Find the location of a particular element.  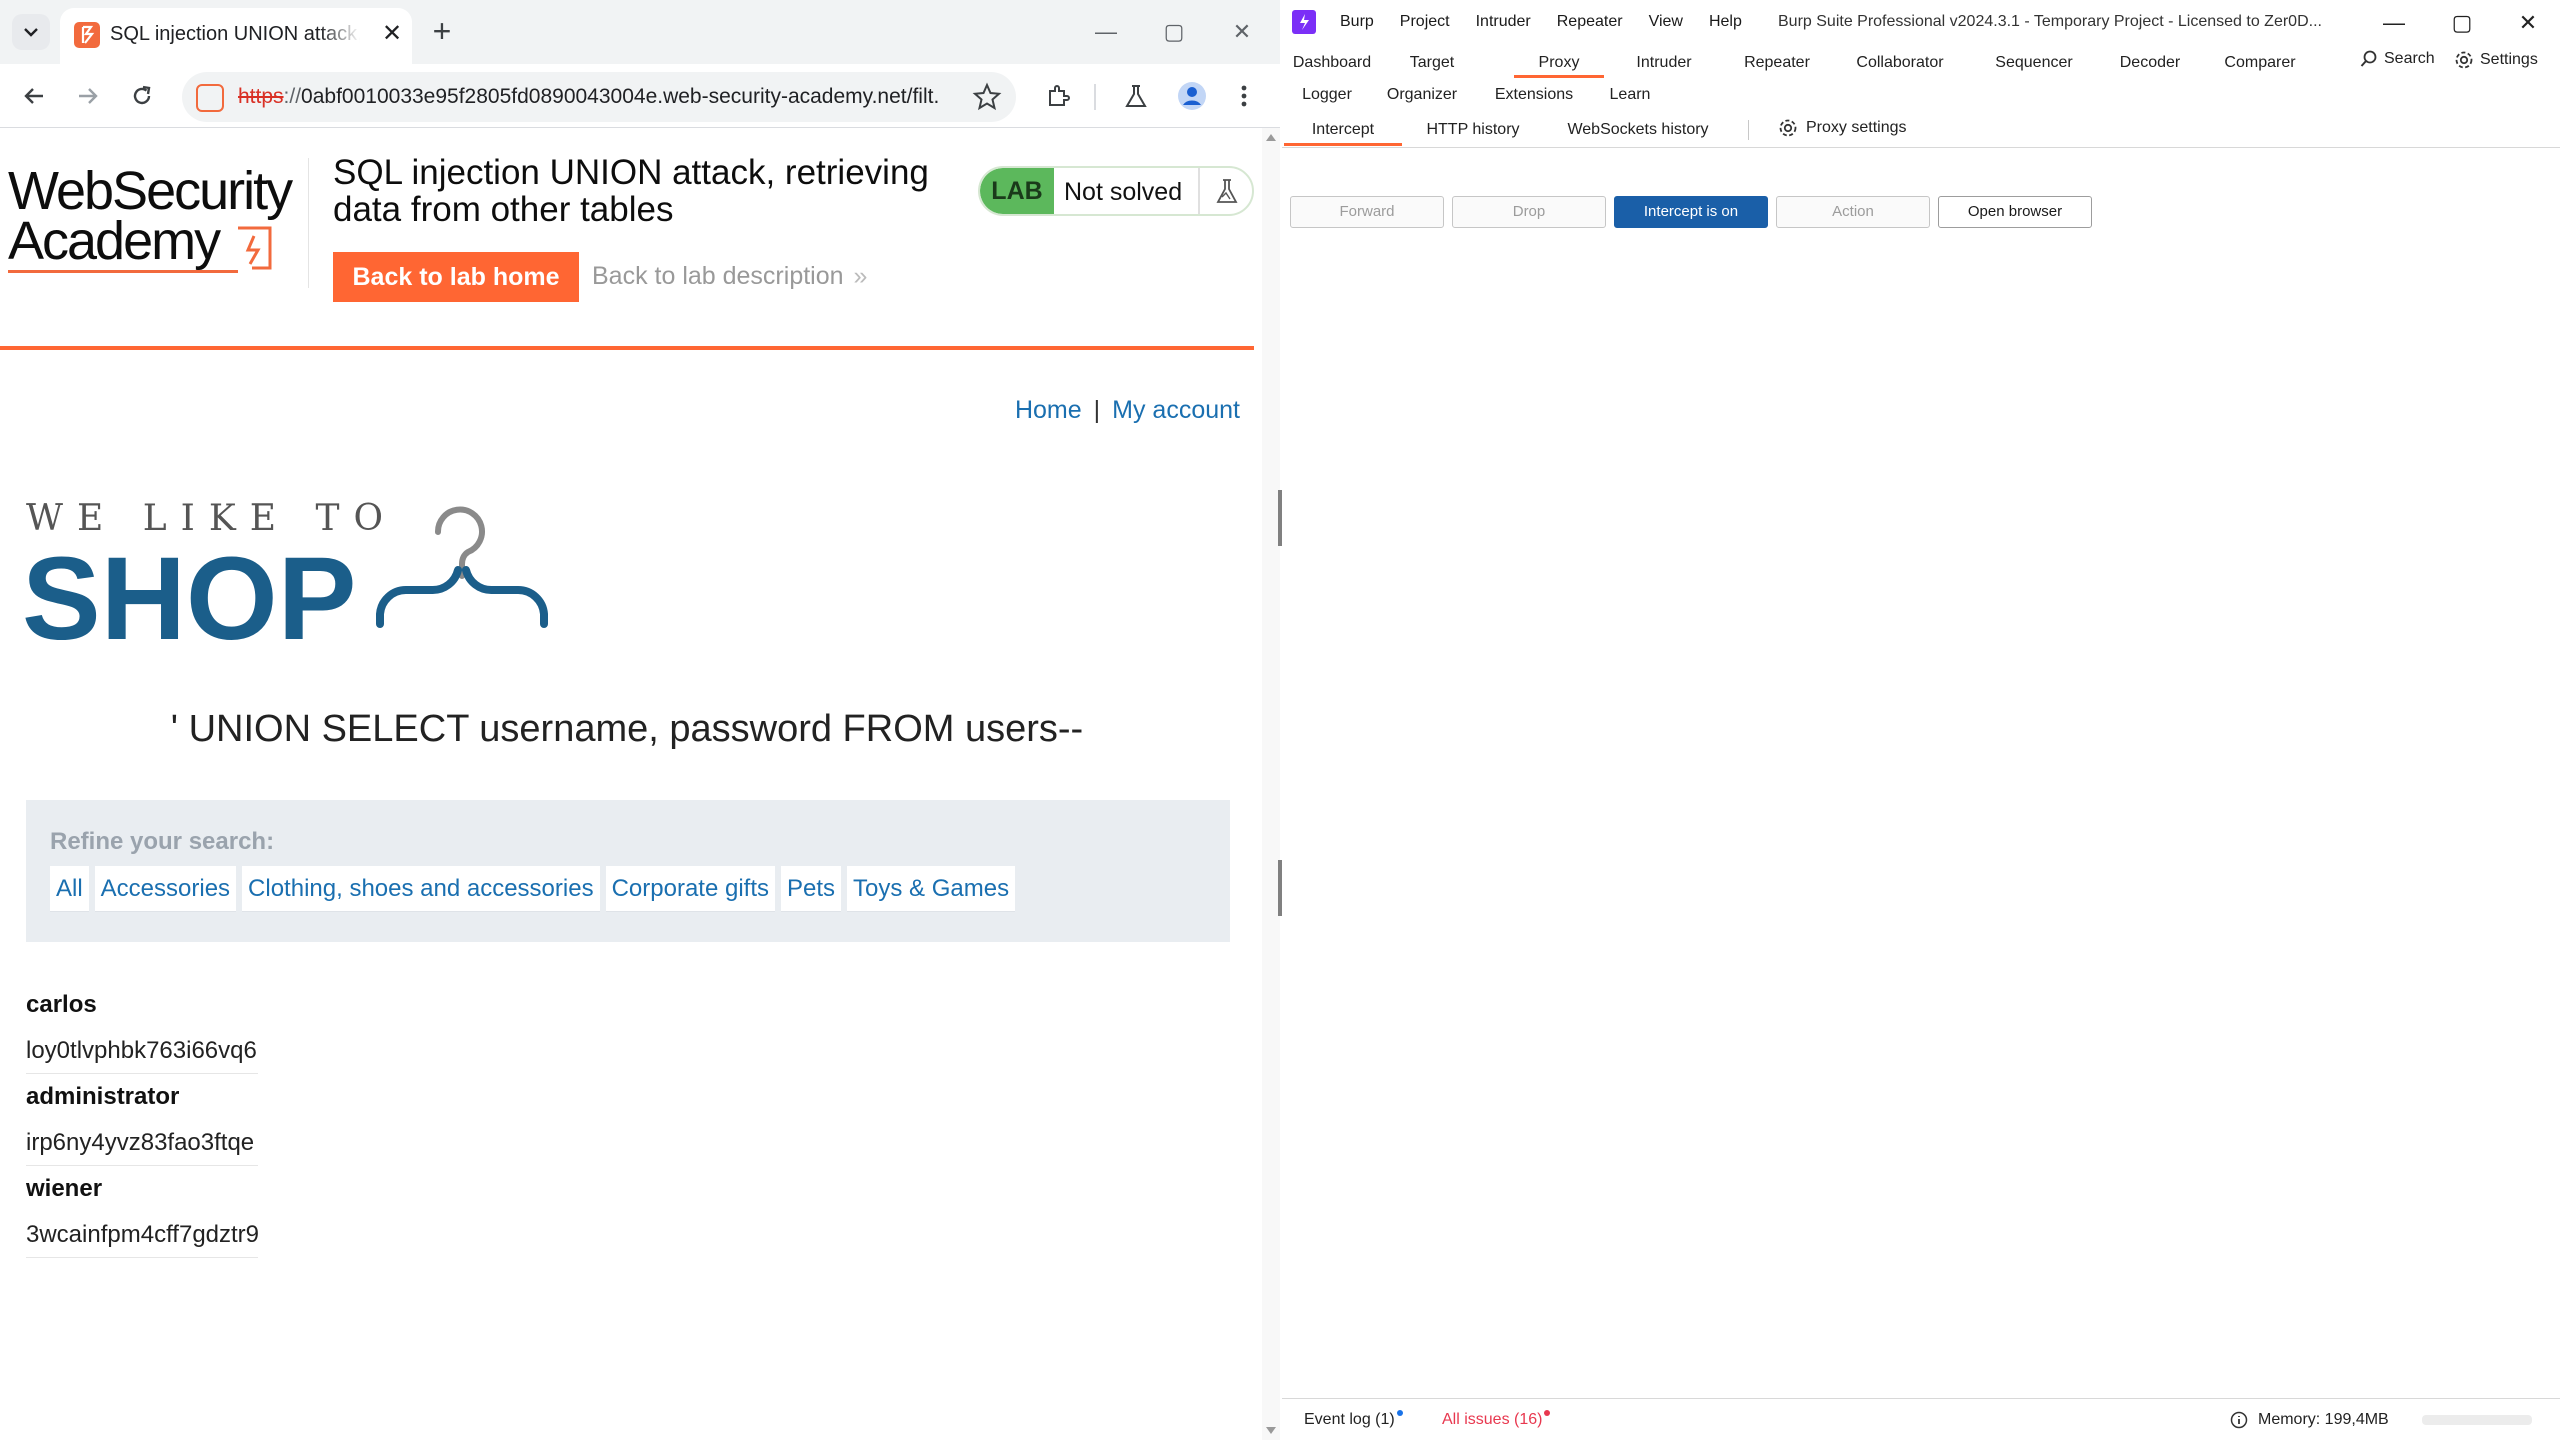

back-to-lab-description-link: Back to lab description» is located at coordinates (729, 276).